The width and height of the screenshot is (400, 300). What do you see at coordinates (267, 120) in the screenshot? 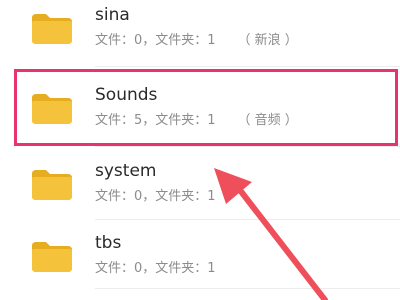
I see `folder-tag: （ 音频 ）` at bounding box center [267, 120].